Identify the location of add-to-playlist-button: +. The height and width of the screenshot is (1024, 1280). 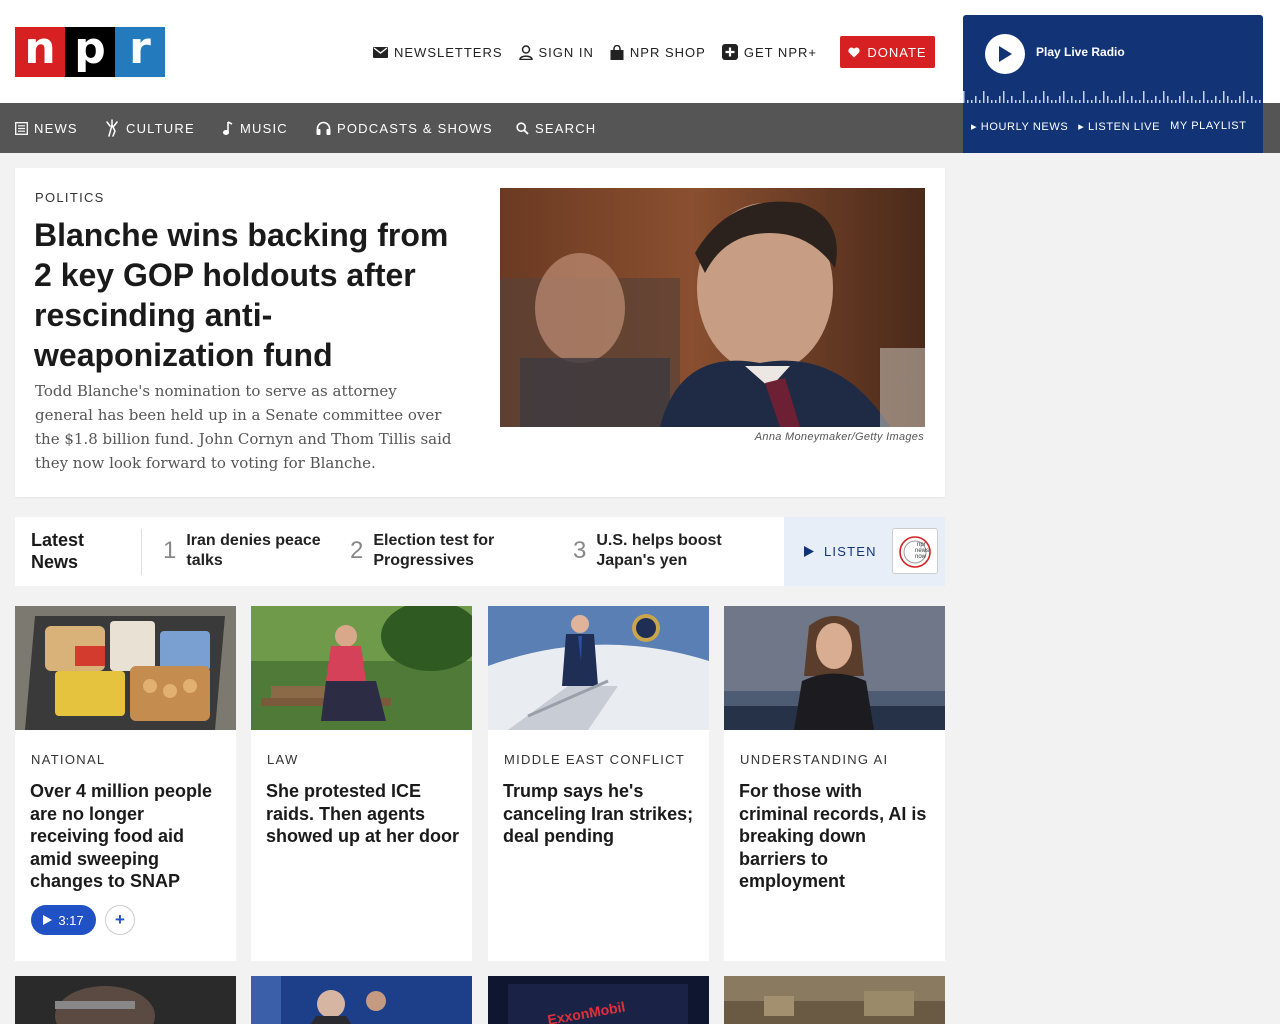
(120, 920).